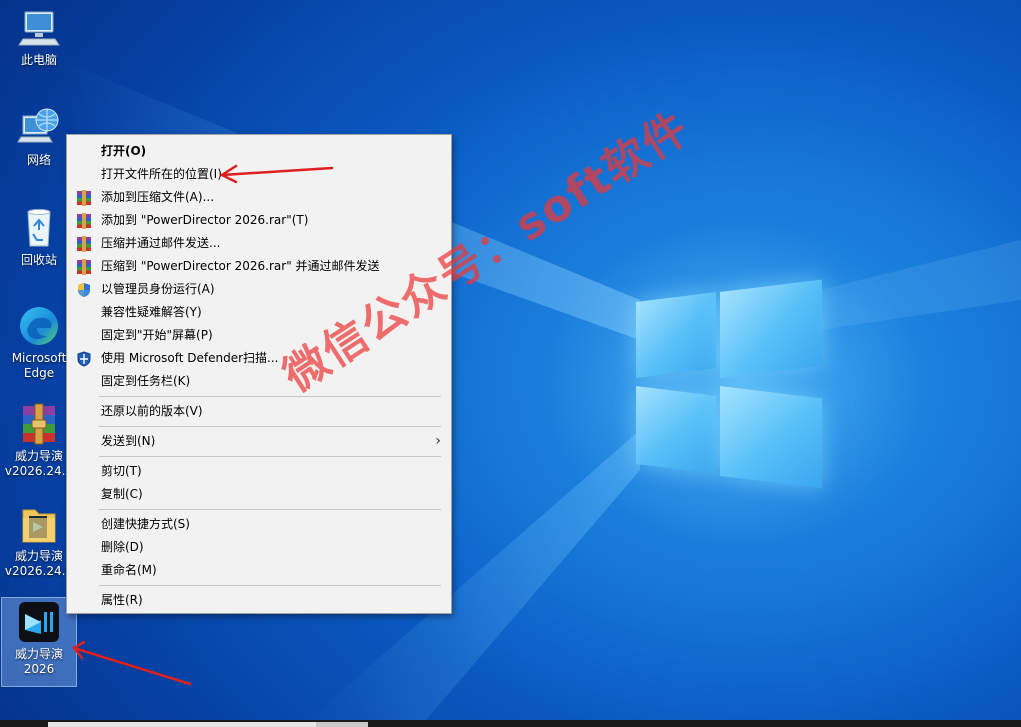  I want to click on menu-item-run-as-admin: 以管理员身份运行(A), so click(259, 289).